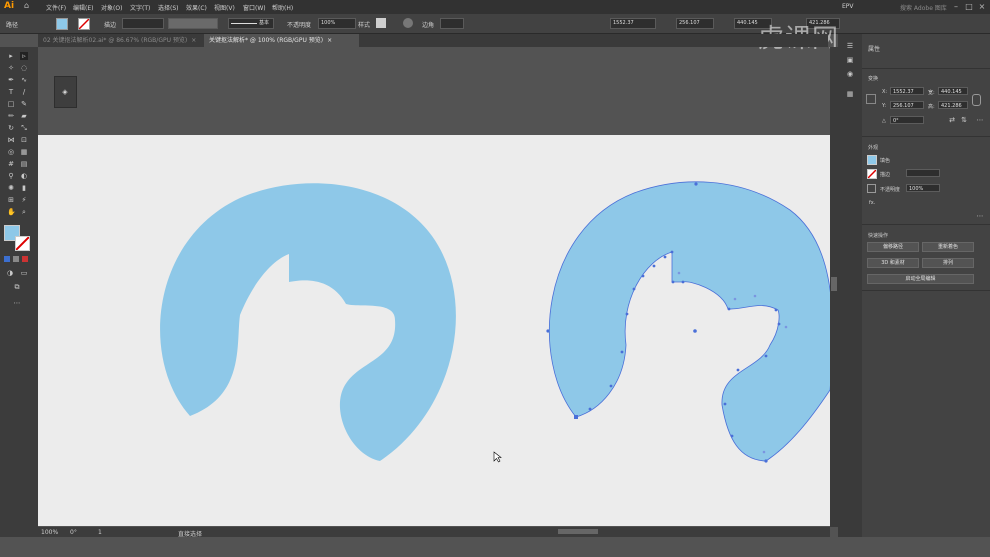 The image size is (990, 557). I want to click on gradient-icon: ▤, so click(24, 164).